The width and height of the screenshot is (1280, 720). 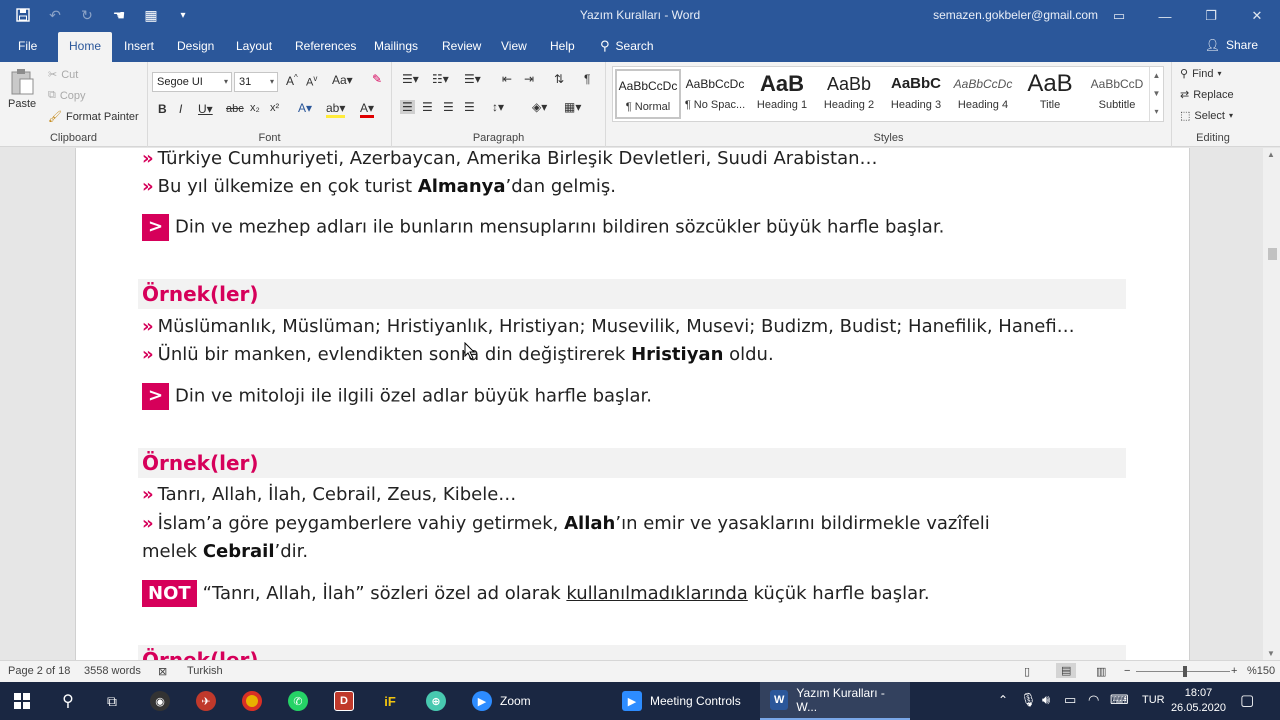 I want to click on app-icon-d: D, so click(x=344, y=701).